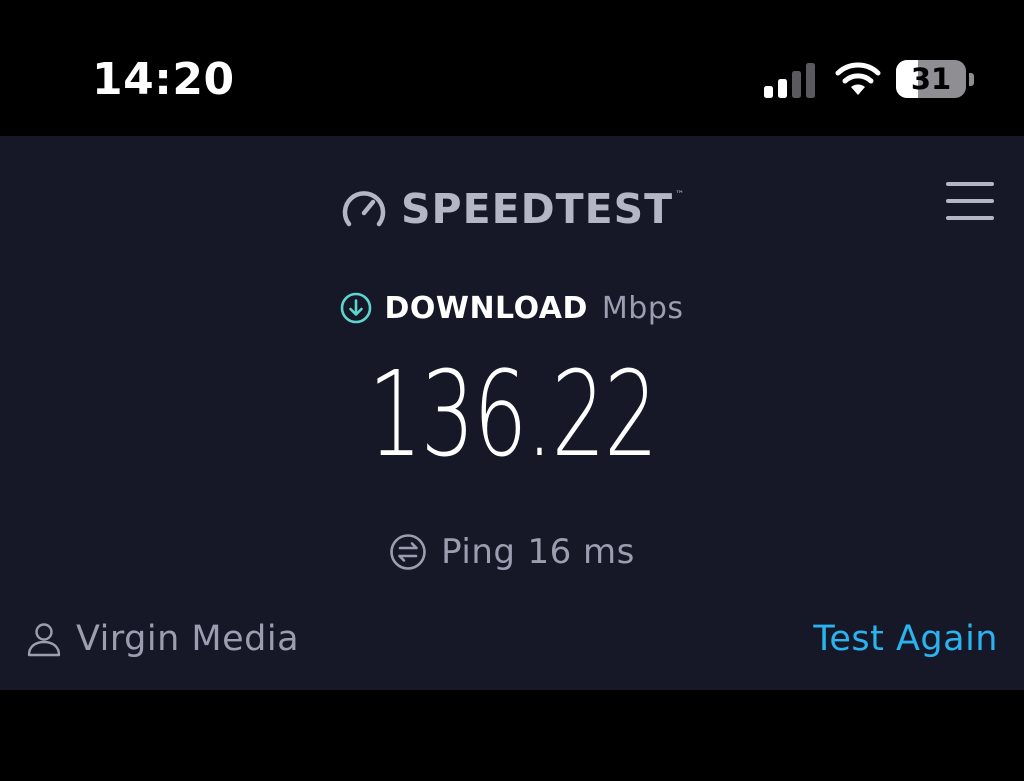  Describe the element at coordinates (408, 552) in the screenshot. I see `ping-circle-icon` at that location.